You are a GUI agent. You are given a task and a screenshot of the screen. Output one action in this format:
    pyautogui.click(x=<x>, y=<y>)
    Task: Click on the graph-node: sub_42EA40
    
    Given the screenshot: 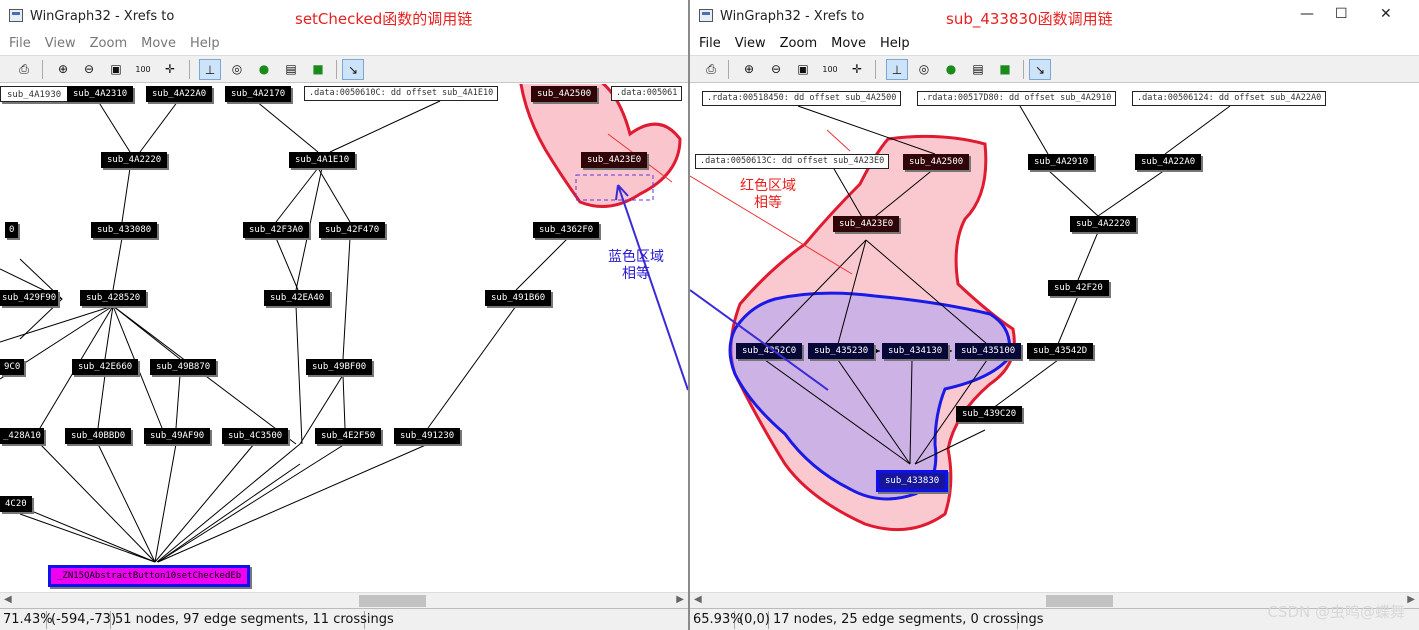 What is the action you would take?
    pyautogui.click(x=297, y=298)
    